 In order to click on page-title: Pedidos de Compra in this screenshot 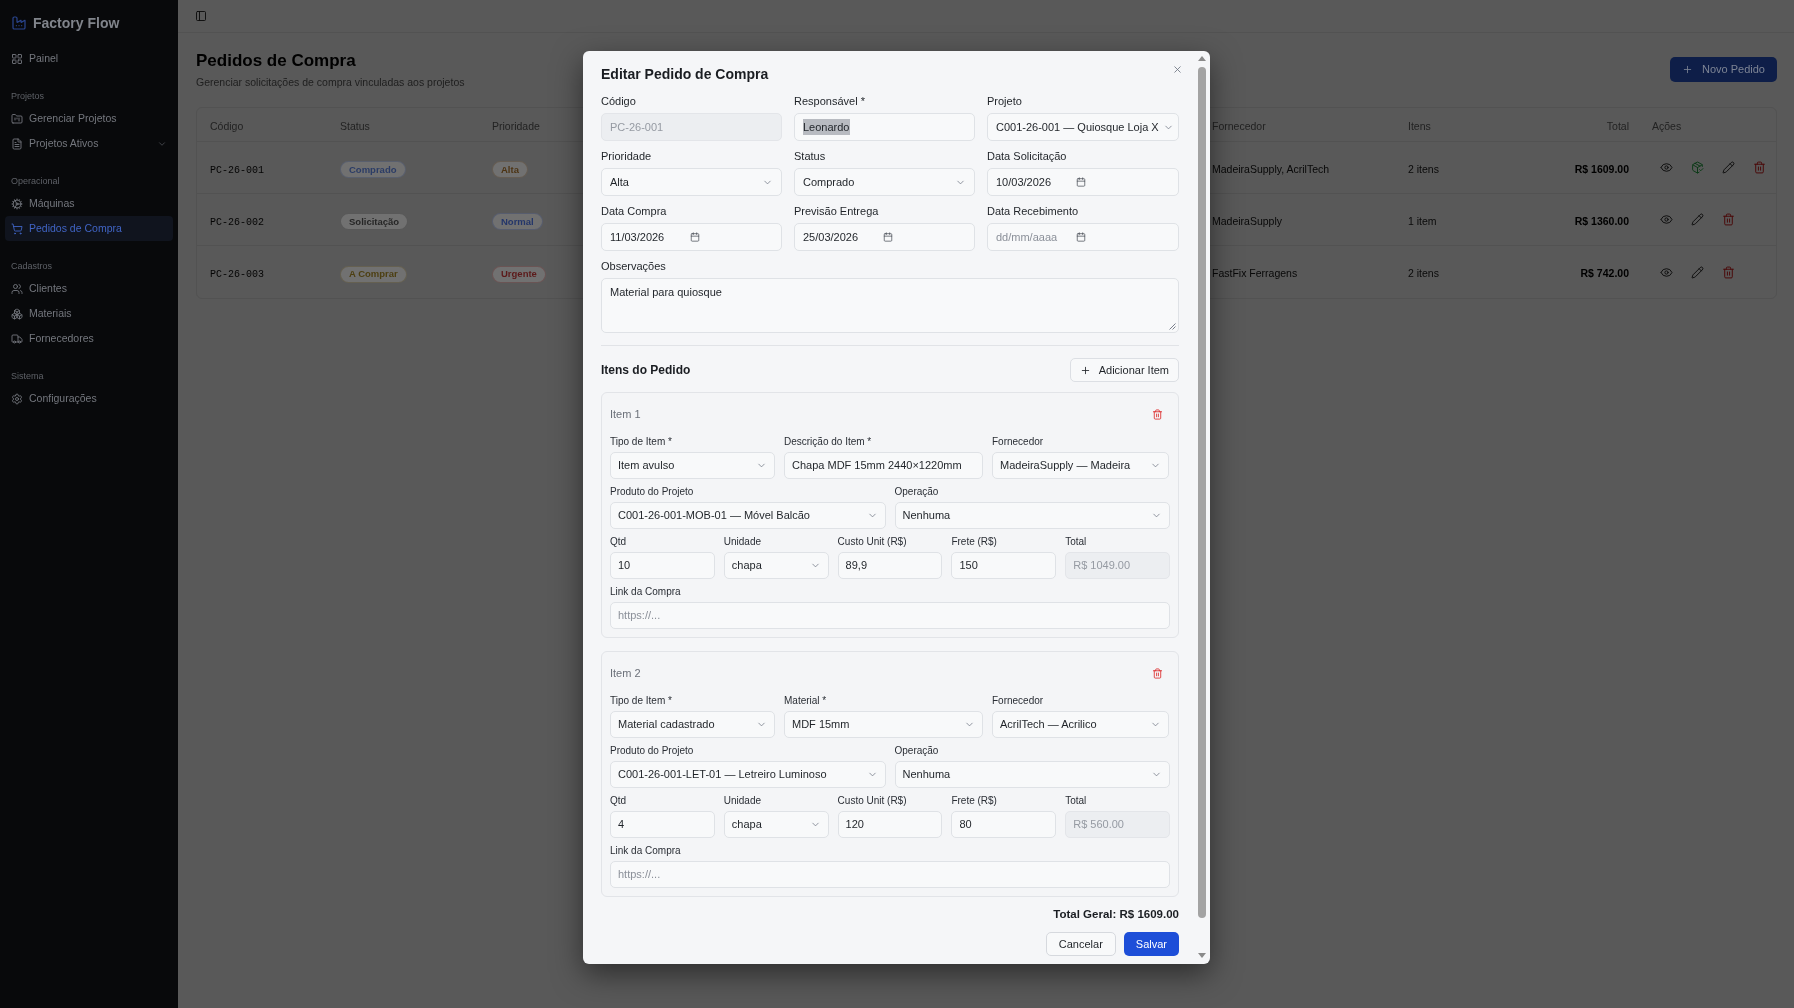, I will do `click(276, 61)`.